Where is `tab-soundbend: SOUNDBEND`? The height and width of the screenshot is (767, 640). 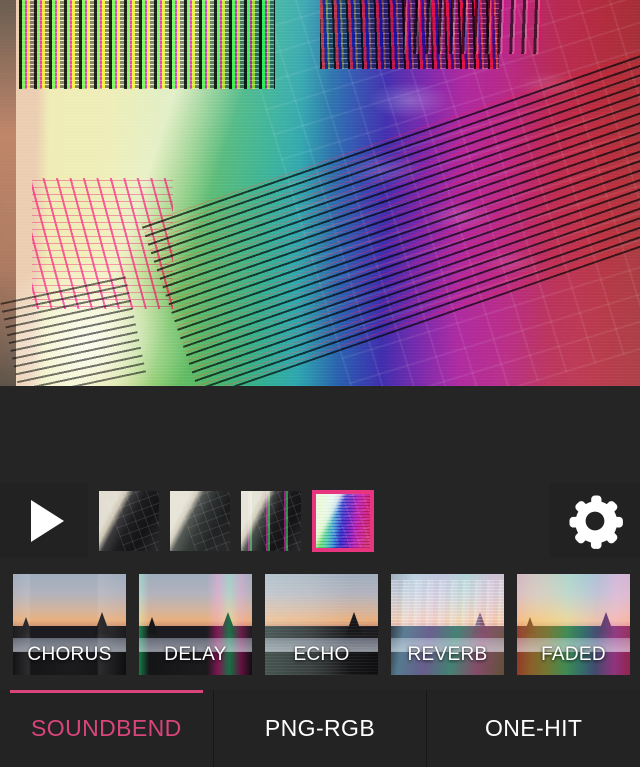
tab-soundbend: SOUNDBEND is located at coordinates (107, 728).